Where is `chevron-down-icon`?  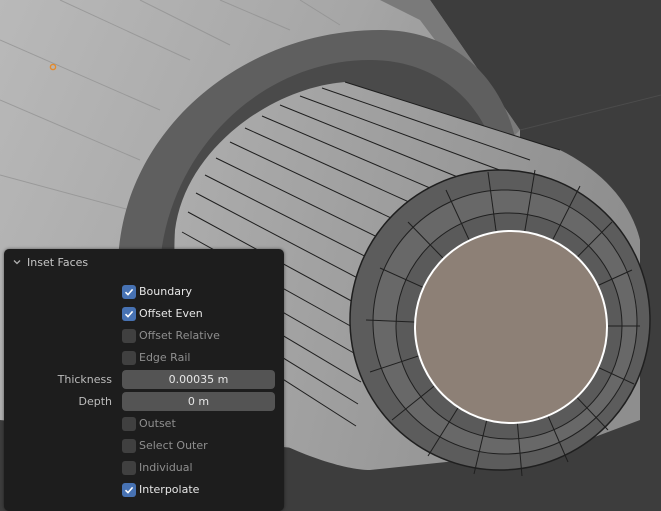 chevron-down-icon is located at coordinates (17, 262).